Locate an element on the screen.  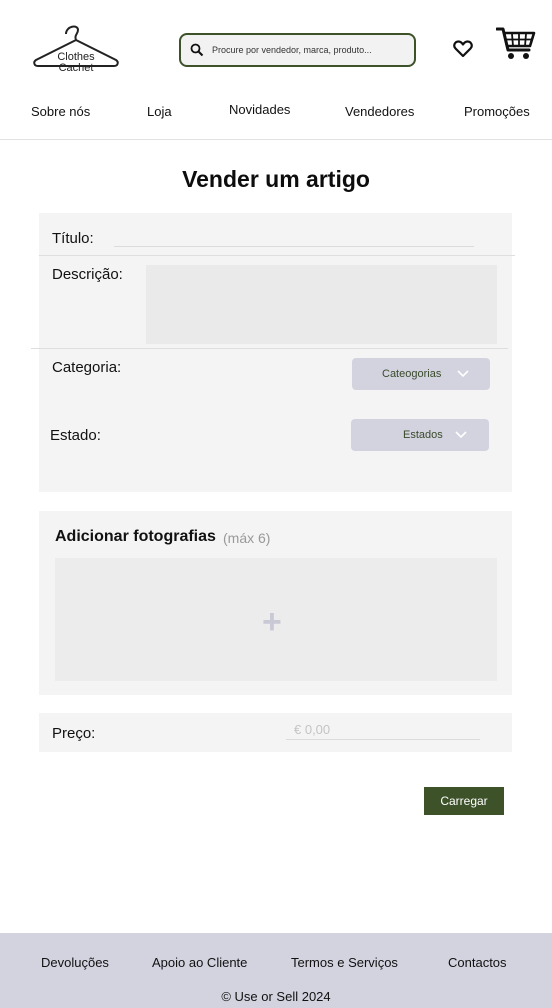
nav-item-novidades: Novidades is located at coordinates (259, 109).